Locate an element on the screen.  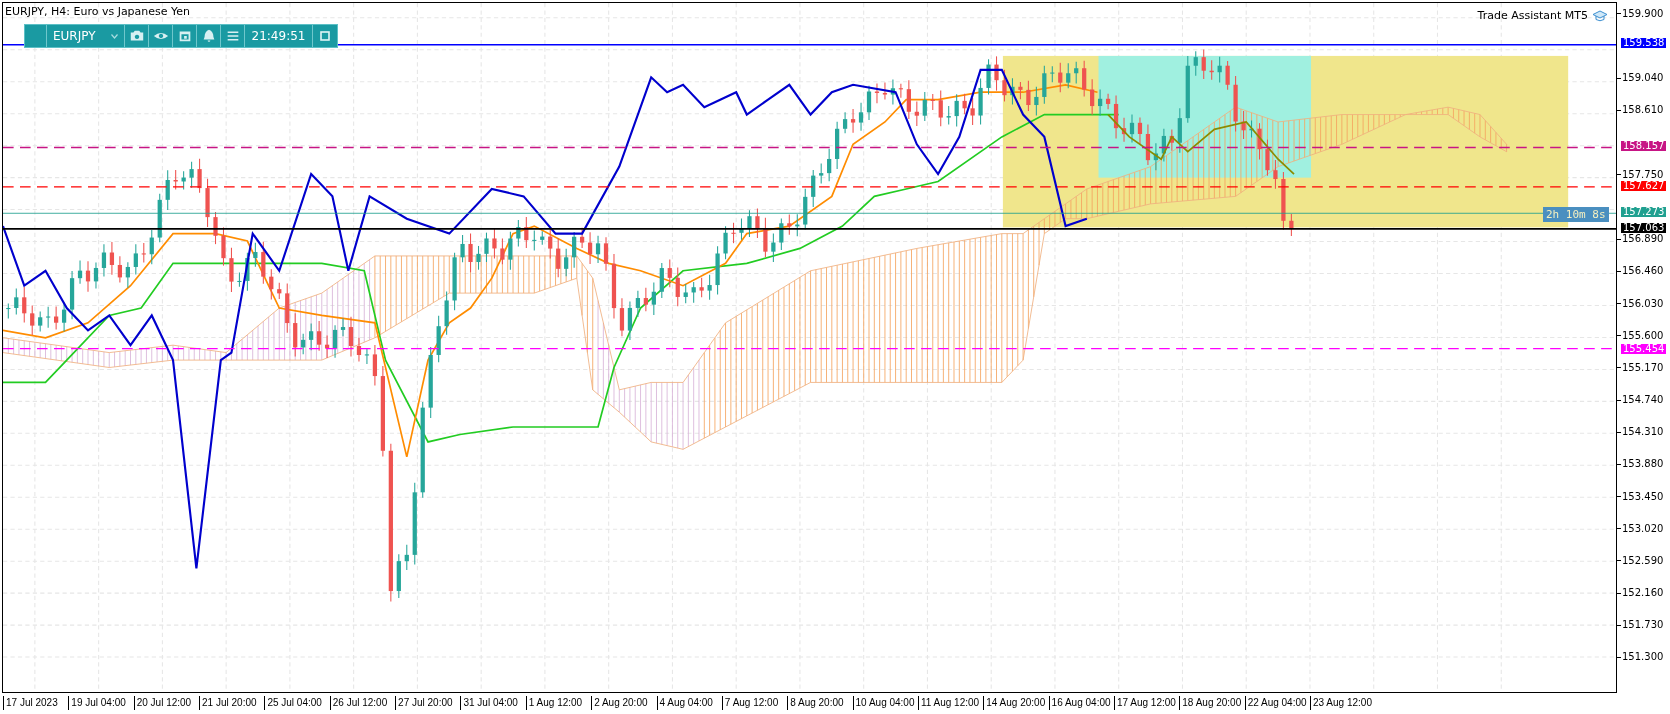
time-tick-label: 31 Jul 04:00 is located at coordinates (489, 703).